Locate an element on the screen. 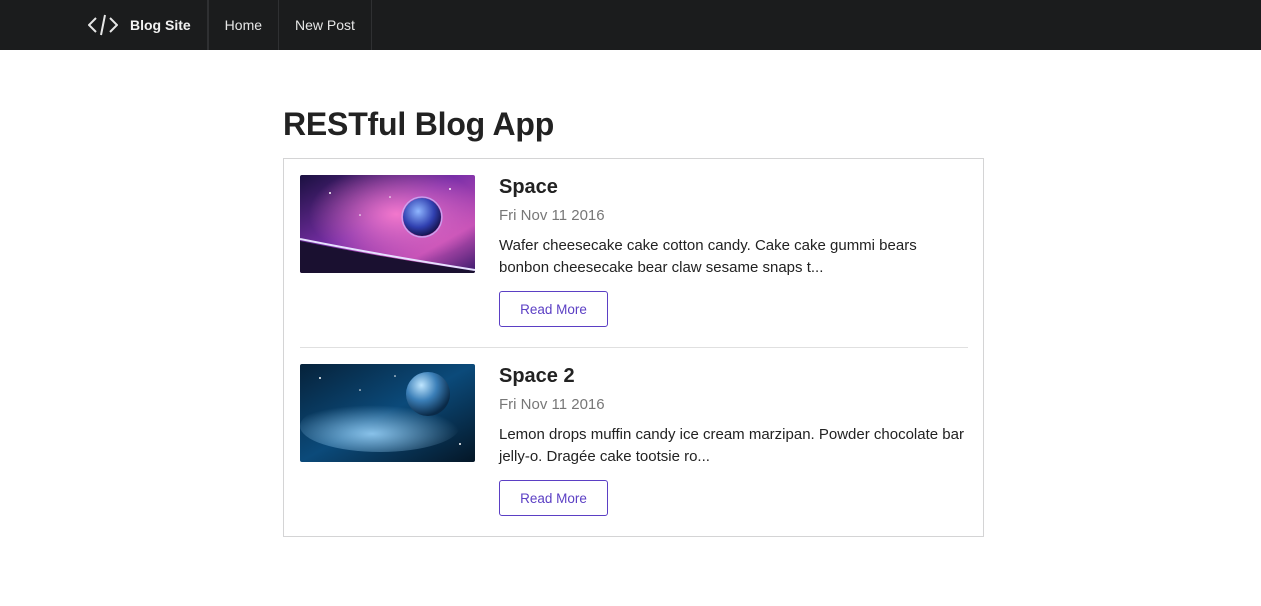  code-icon is located at coordinates (103, 25).